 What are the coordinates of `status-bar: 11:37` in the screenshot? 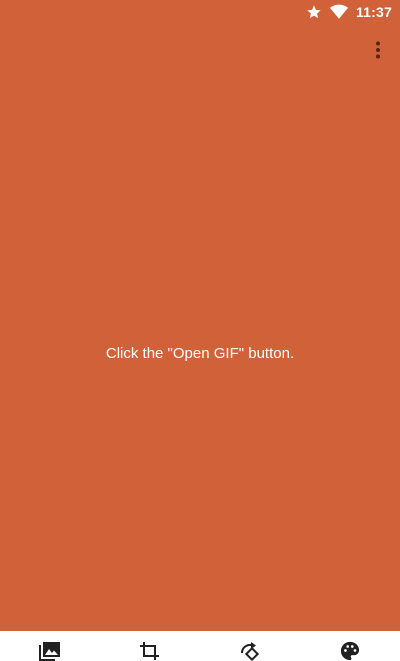 It's located at (200, 12).